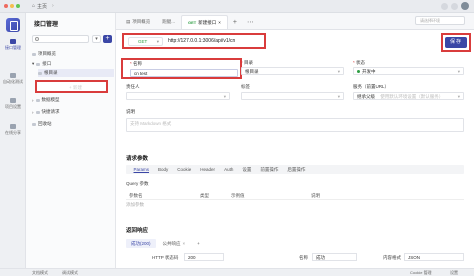  What do you see at coordinates (137, 159) in the screenshot?
I see `request-params-title: 请求参数` at bounding box center [137, 159].